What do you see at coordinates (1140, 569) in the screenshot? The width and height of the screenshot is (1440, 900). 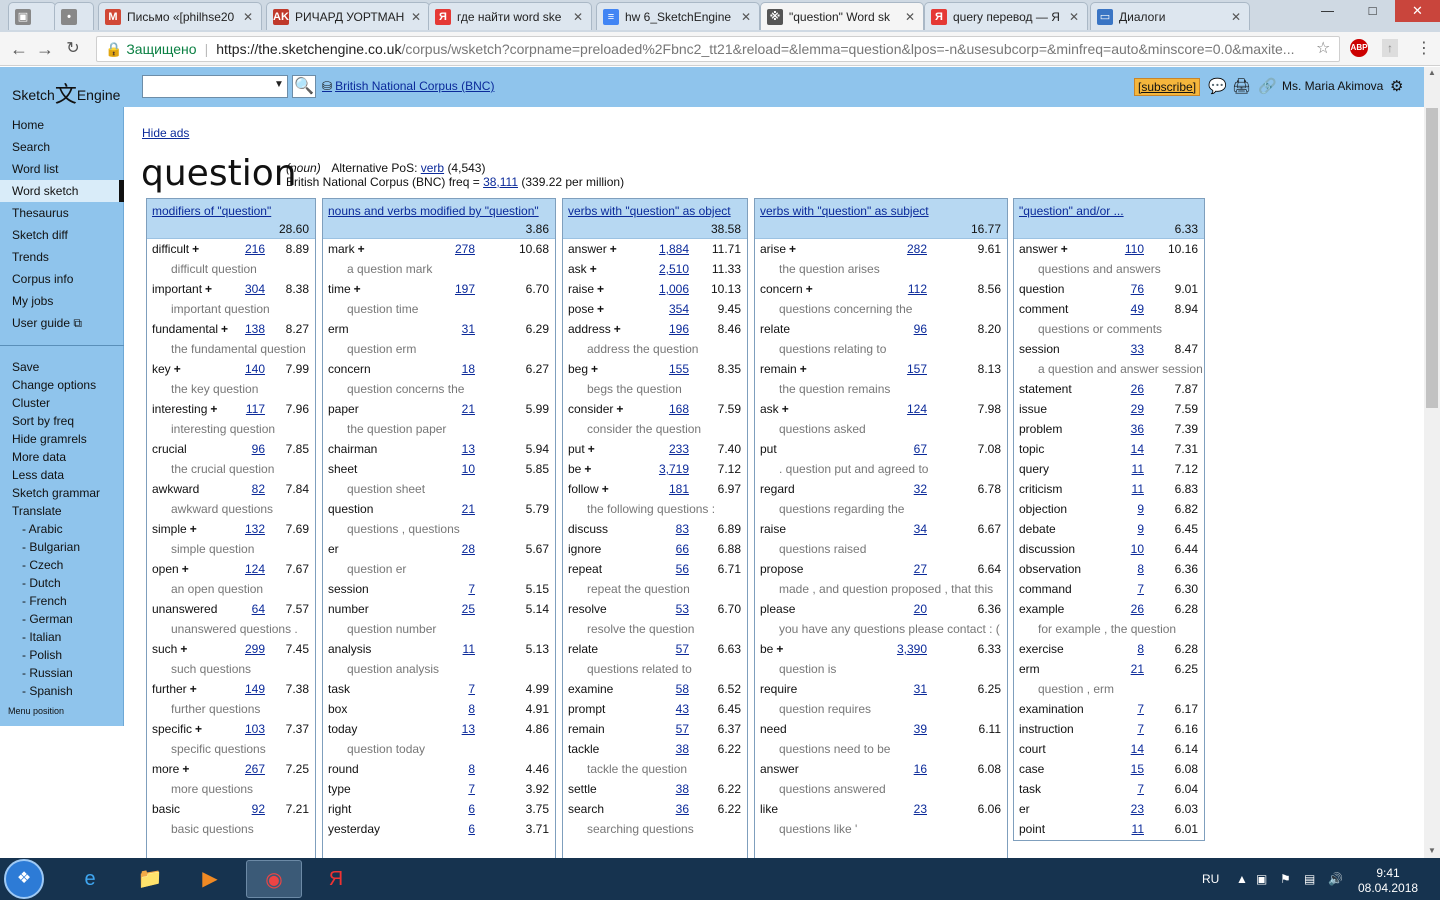 I see `frequency-link: 8` at bounding box center [1140, 569].